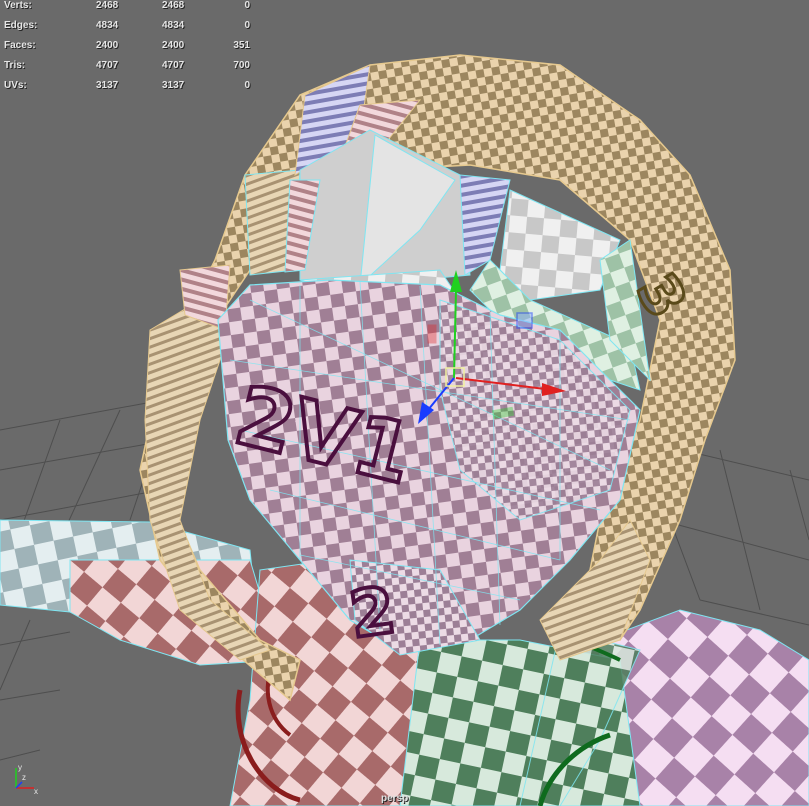  Describe the element at coordinates (173, 65) in the screenshot. I see `hud-row-value-2: 4707` at that location.